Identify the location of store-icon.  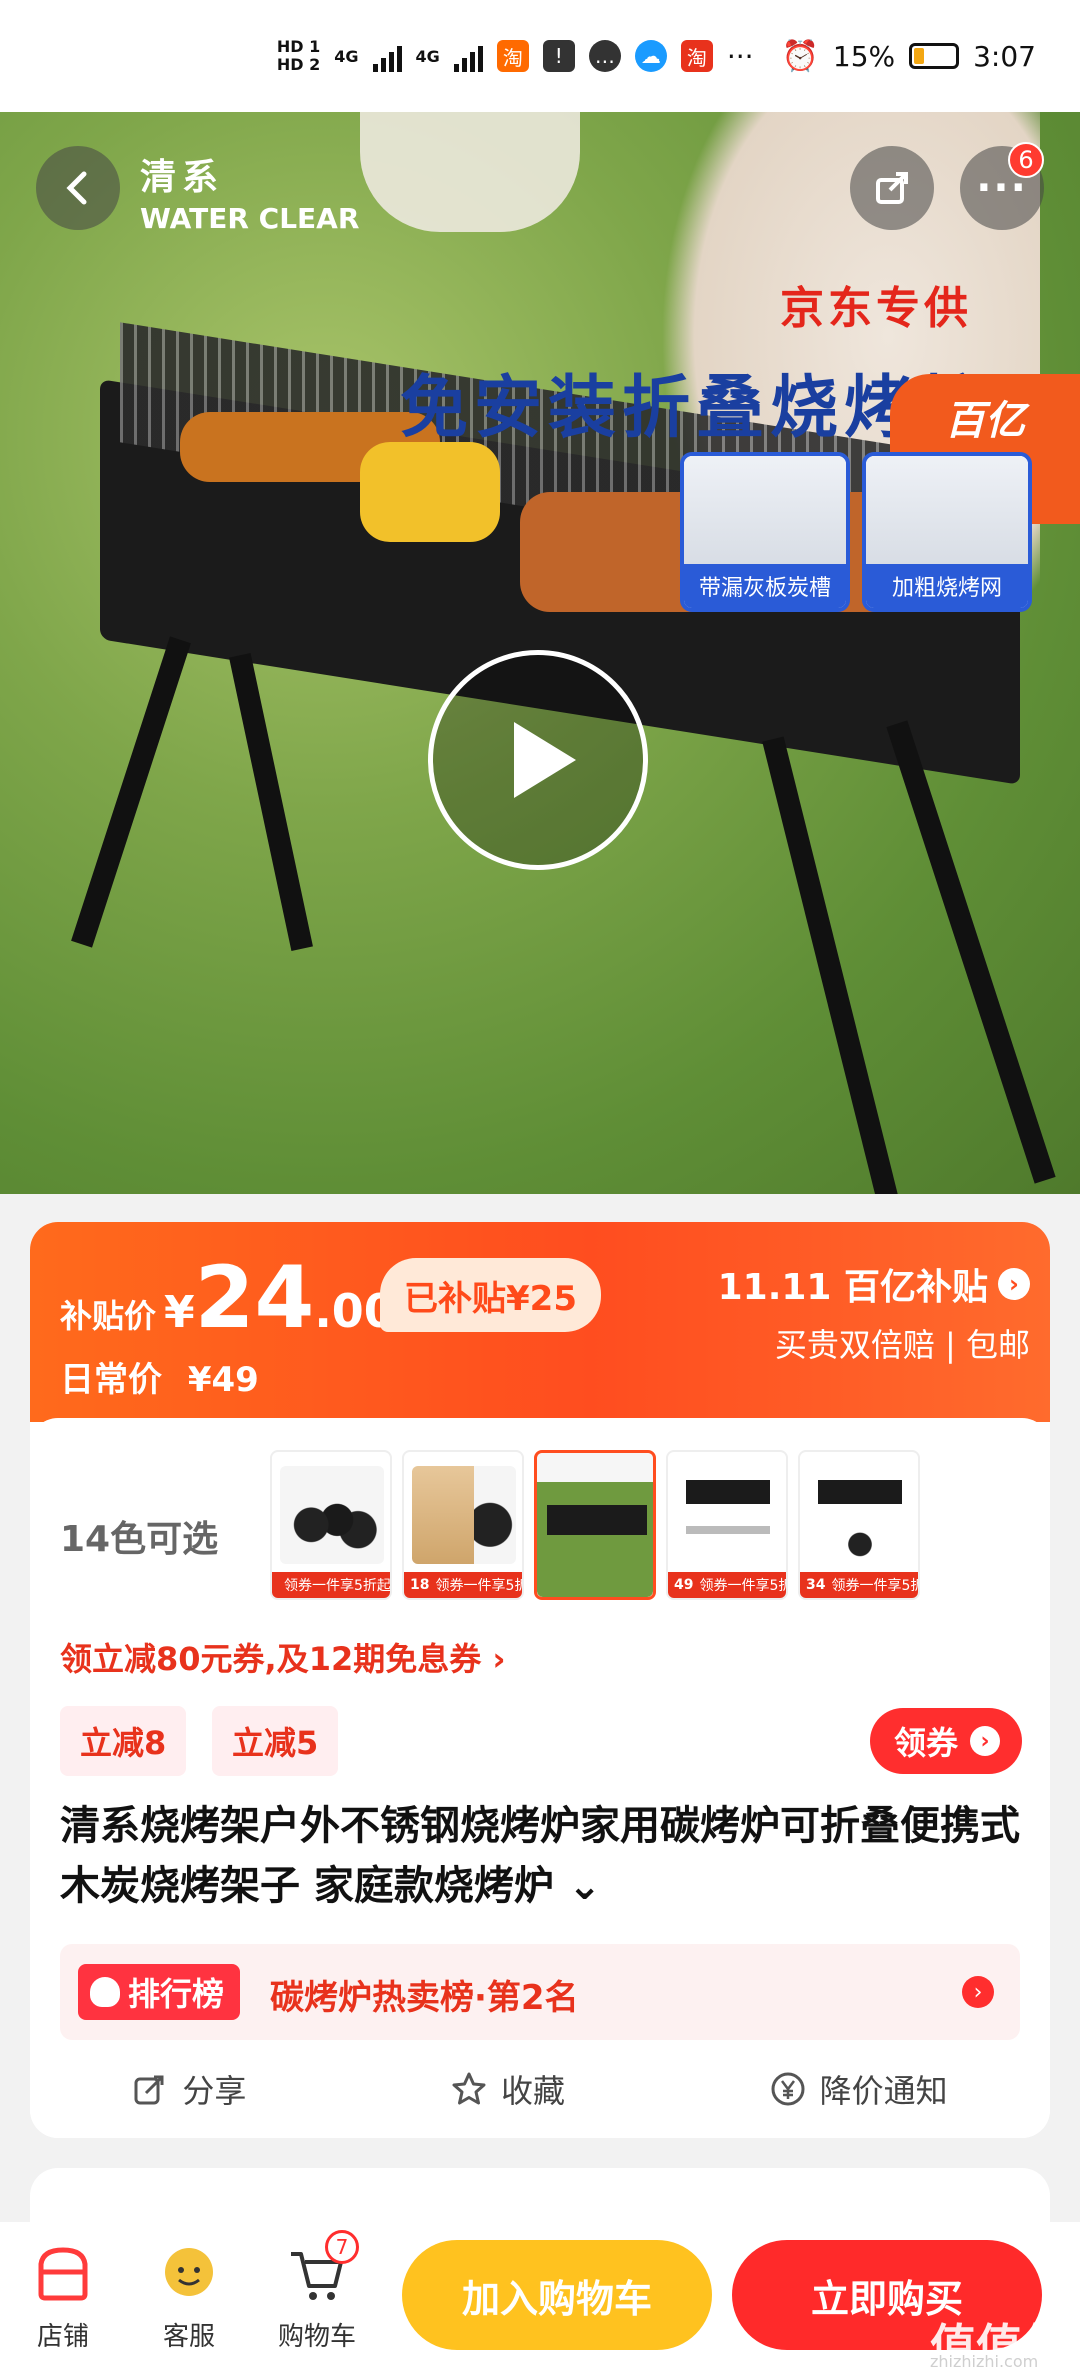
(63, 2274).